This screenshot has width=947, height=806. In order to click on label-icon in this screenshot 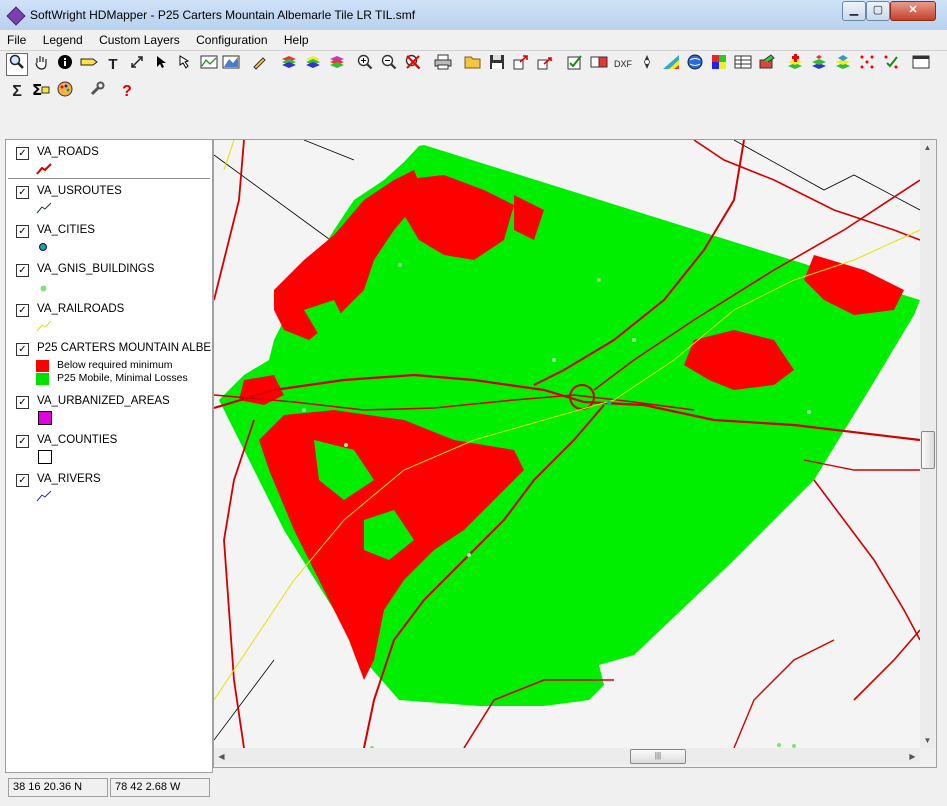, I will do `click(89, 64)`.